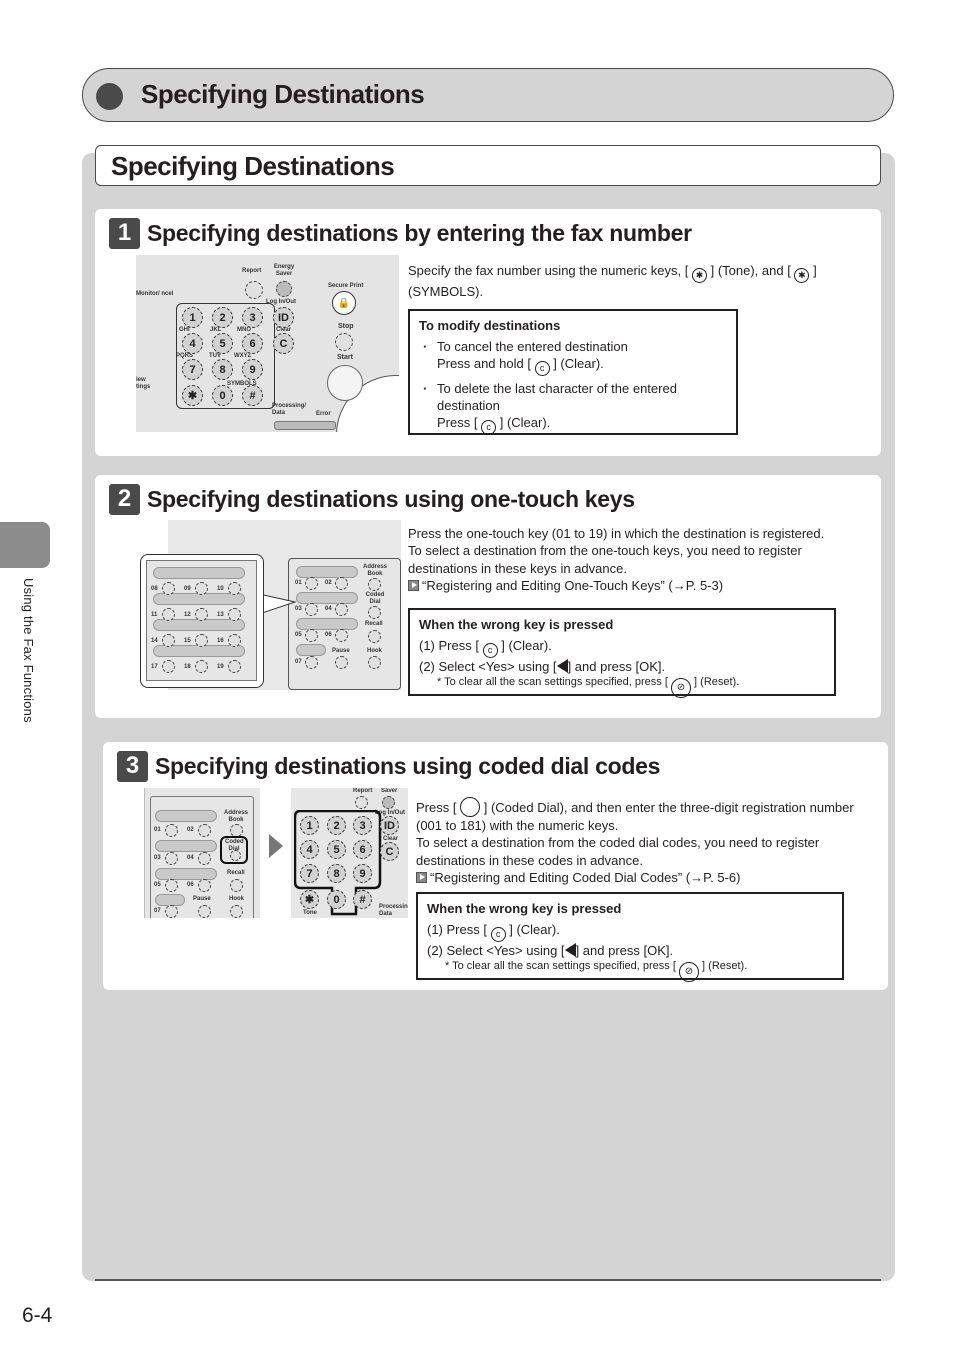  Describe the element at coordinates (284, 270) in the screenshot. I see `label-energy-saver: Energy Saver` at that location.